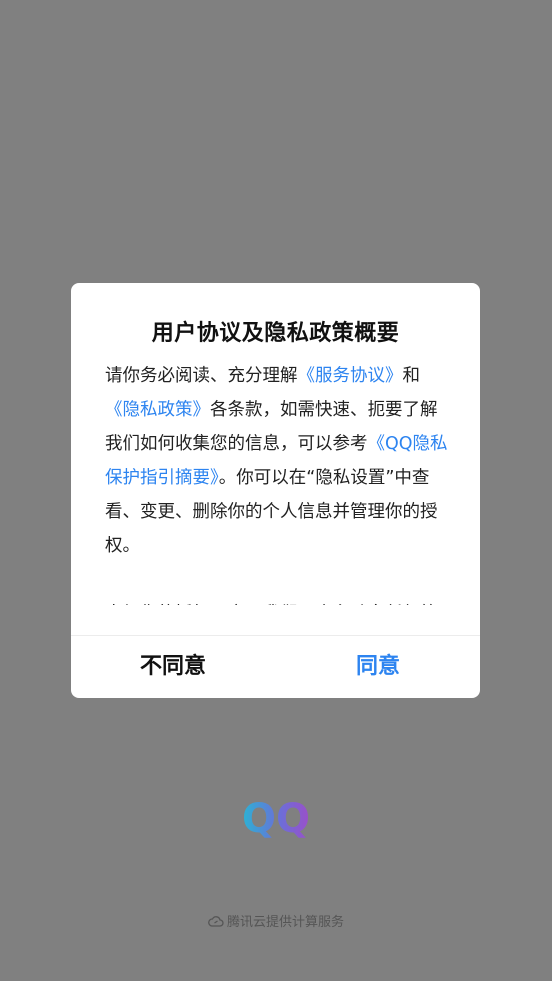 The image size is (552, 981). What do you see at coordinates (378, 667) in the screenshot?
I see `agree-button: 同意` at bounding box center [378, 667].